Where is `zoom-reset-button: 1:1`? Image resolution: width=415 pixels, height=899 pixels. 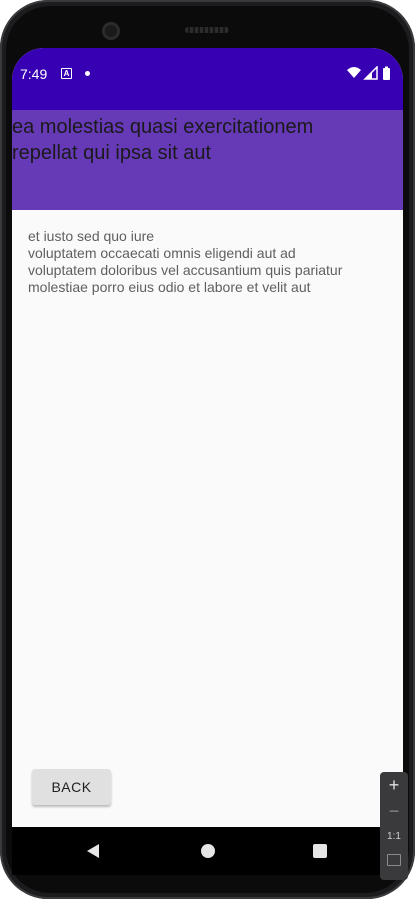
zoom-reset-button: 1:1 is located at coordinates (394, 837).